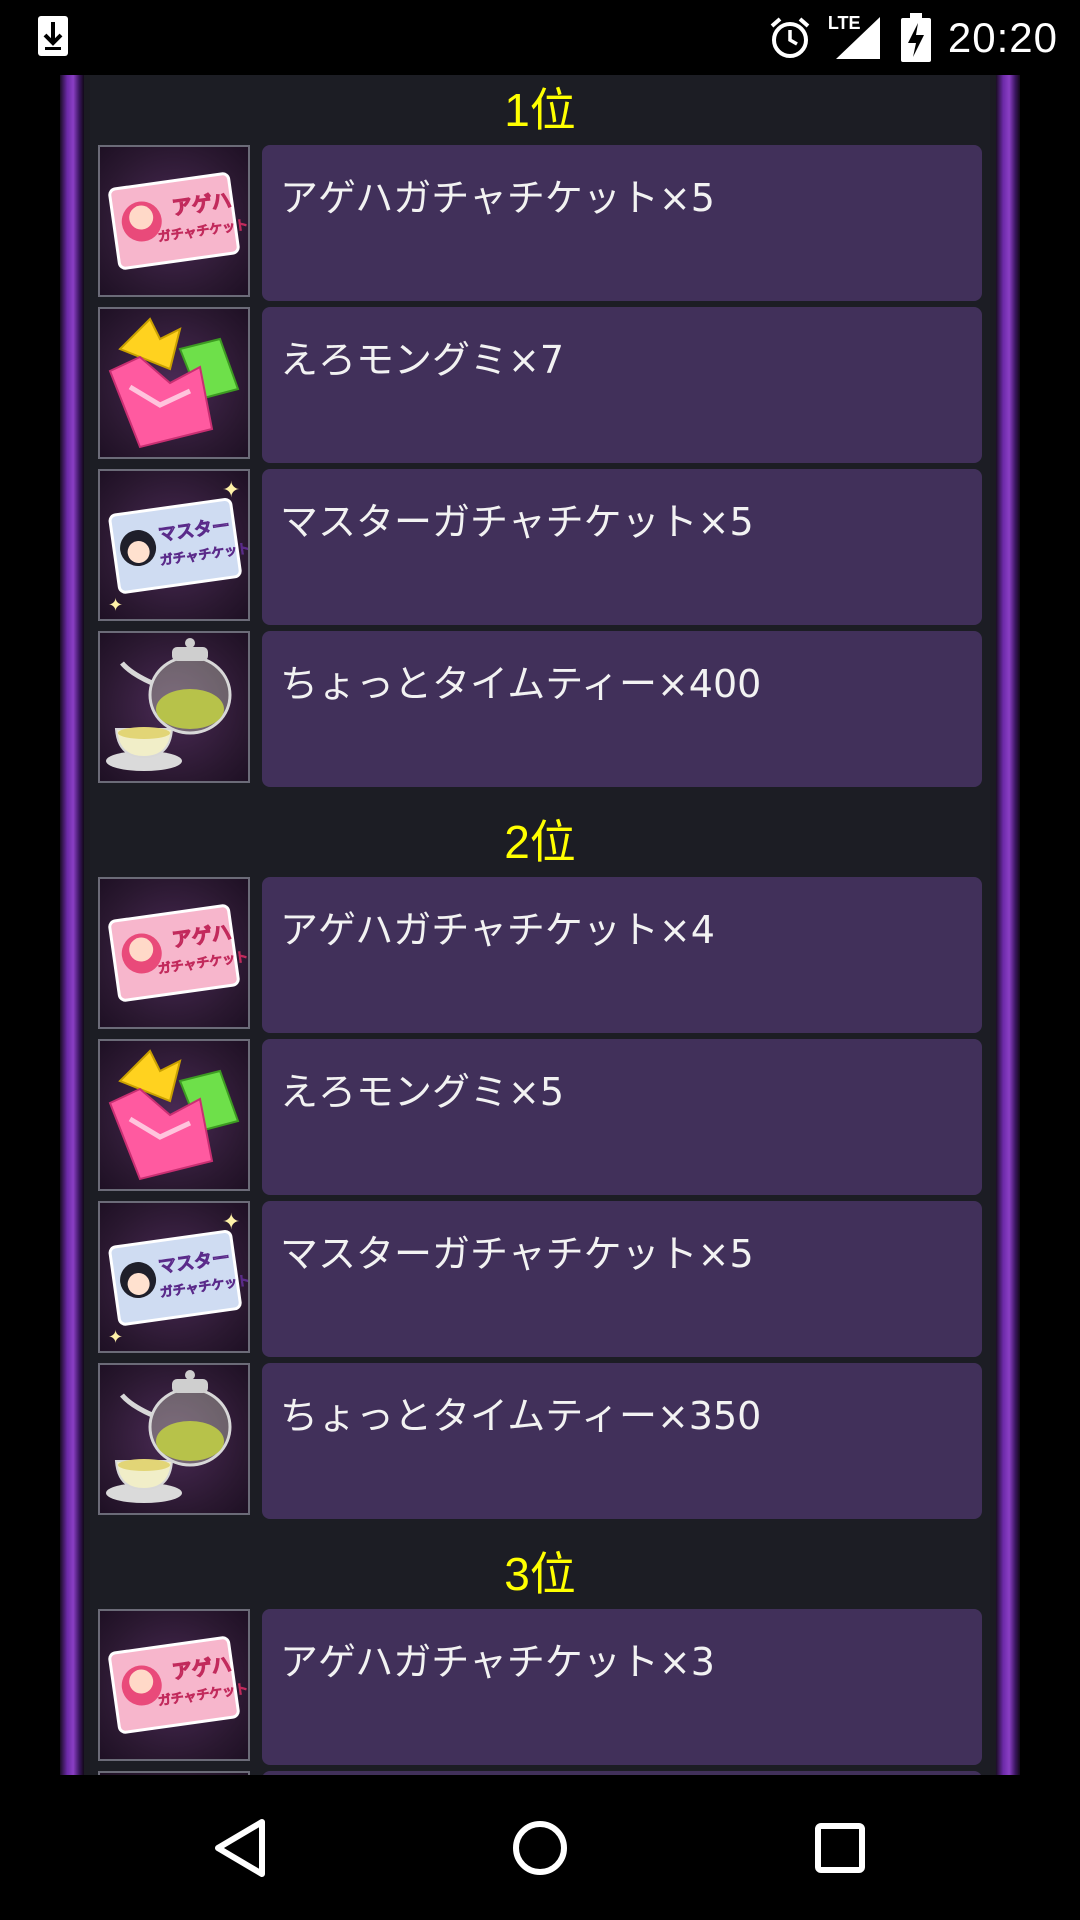 Image resolution: width=1080 pixels, height=1920 pixels. What do you see at coordinates (915, 37) in the screenshot?
I see `battery-charging-icon` at bounding box center [915, 37].